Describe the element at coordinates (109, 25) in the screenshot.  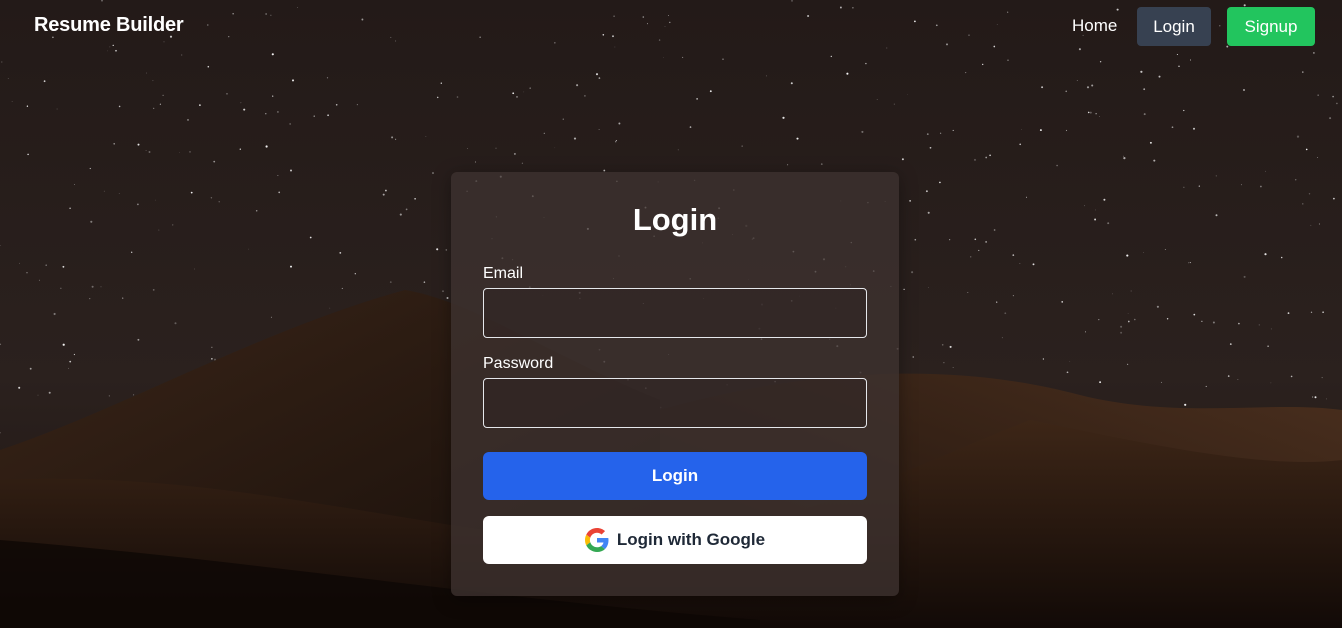
I see `brand-logo-text: Resume Builder` at that location.